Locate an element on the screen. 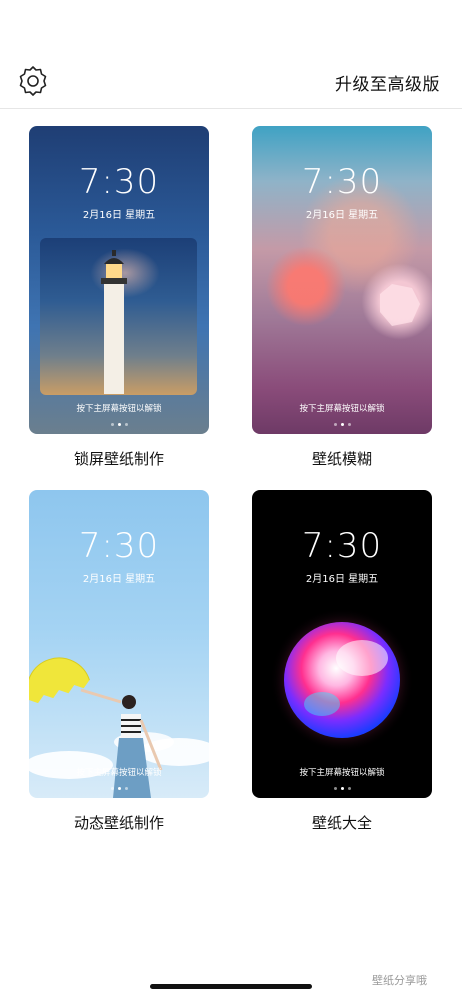 This screenshot has width=462, height=1000. gear-icon is located at coordinates (33, 81).